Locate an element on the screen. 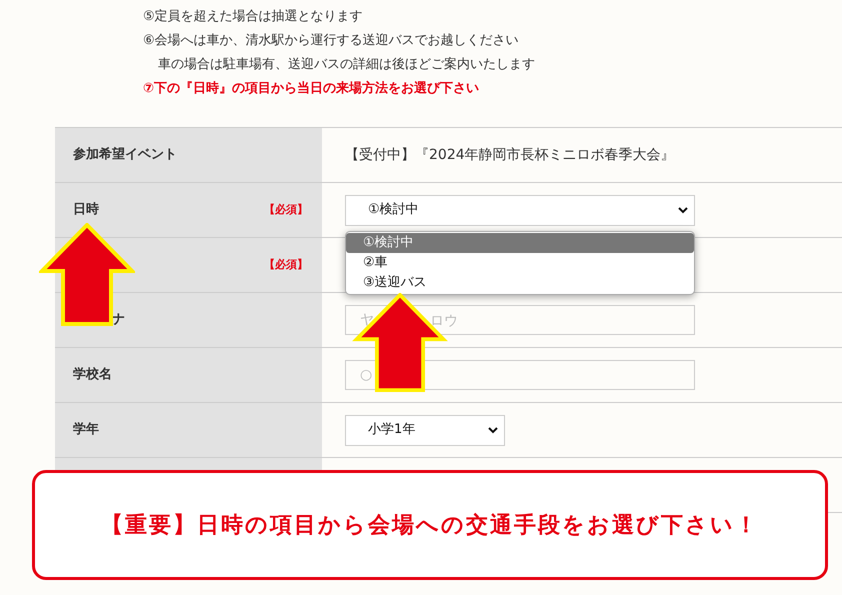  dropdown-option: ②車 is located at coordinates (520, 262).